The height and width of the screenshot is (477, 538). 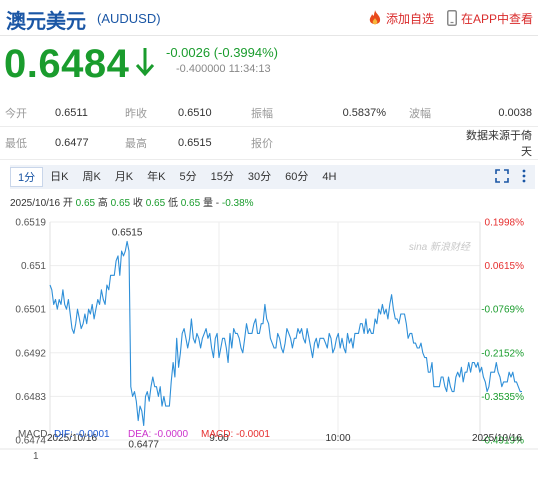 What do you see at coordinates (452, 18) in the screenshot?
I see `phone-icon` at bounding box center [452, 18].